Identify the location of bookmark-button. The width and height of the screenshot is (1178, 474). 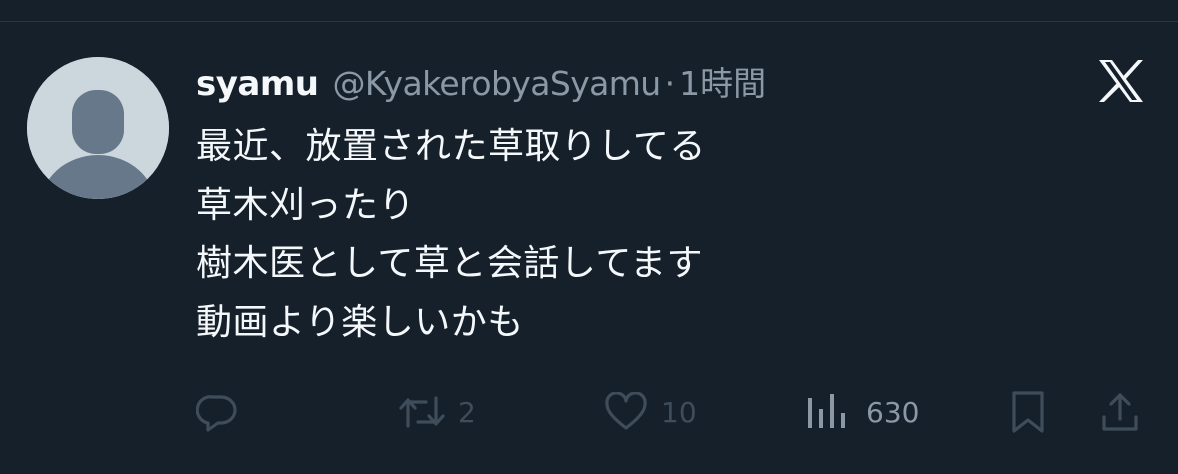
(1028, 412).